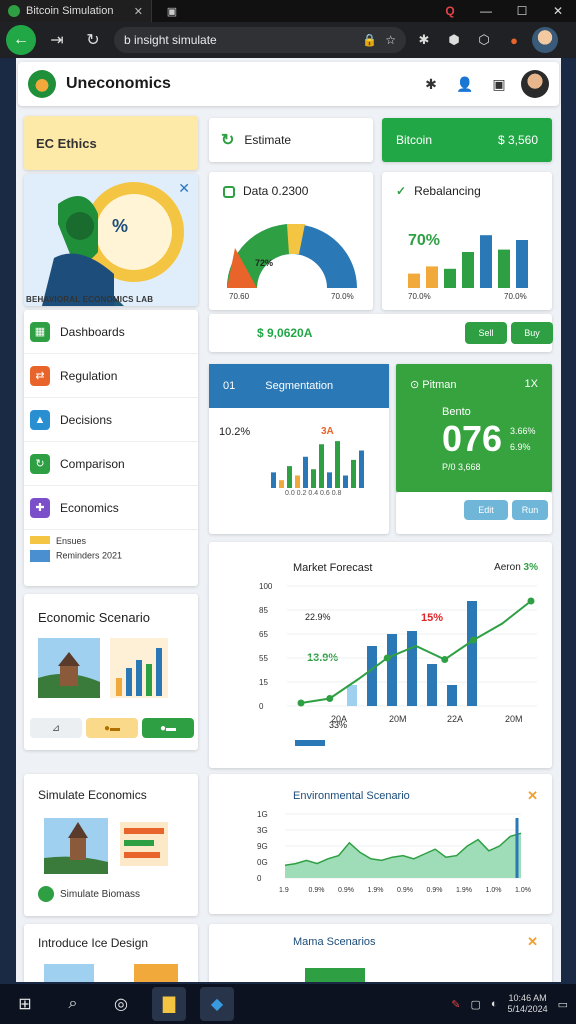  What do you see at coordinates (111, 508) in the screenshot?
I see `menu-item-economics: ✚ Economics` at bounding box center [111, 508].